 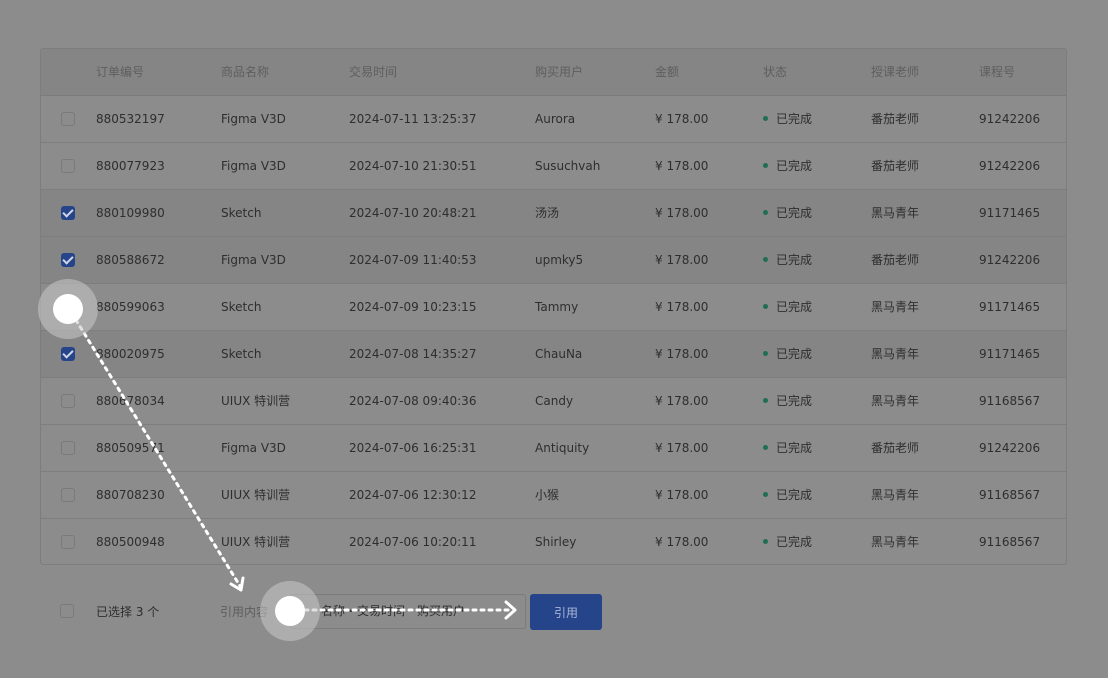 What do you see at coordinates (68, 309) in the screenshot?
I see `touch-point-start-icon` at bounding box center [68, 309].